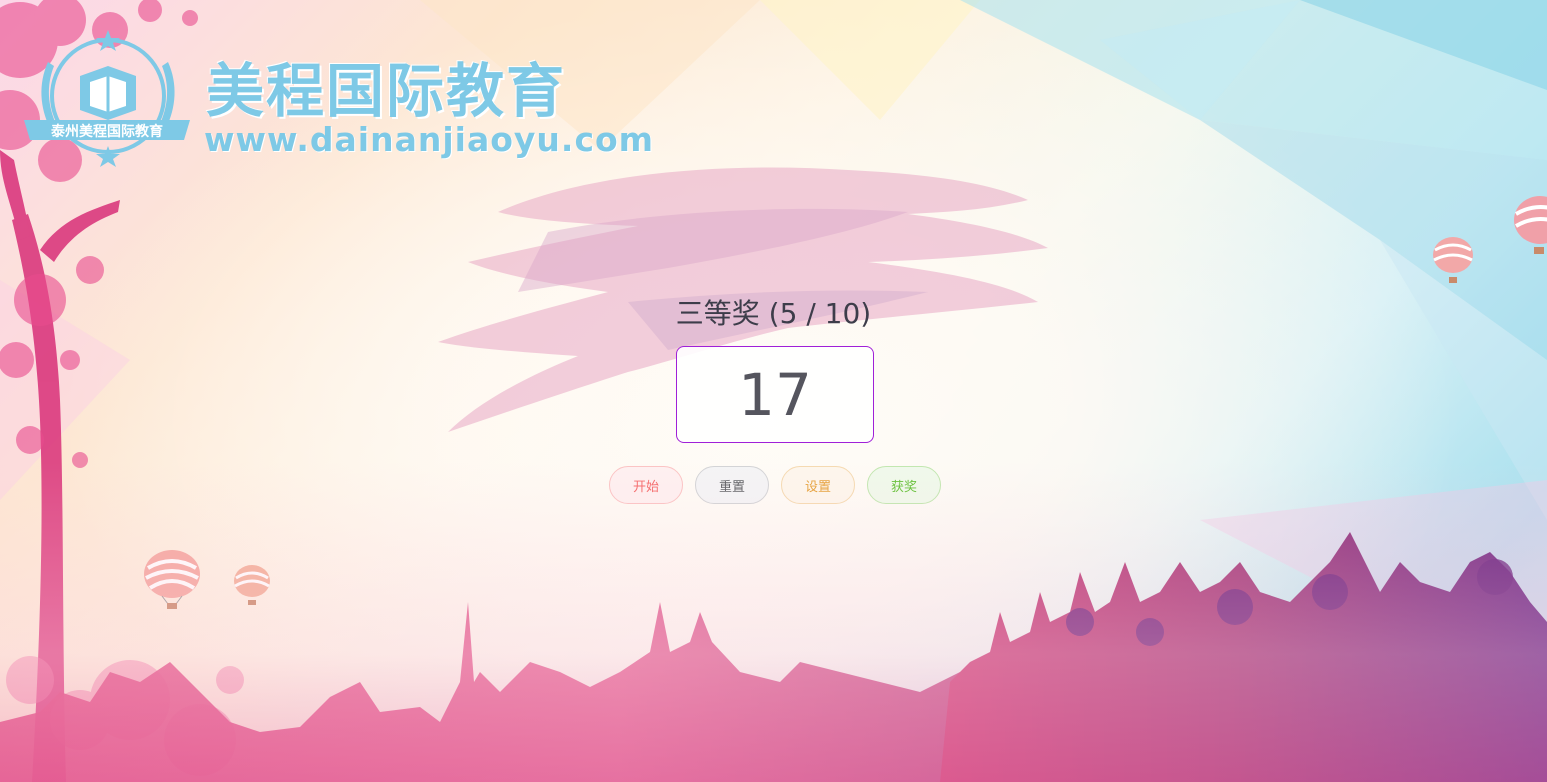 The image size is (1547, 782). I want to click on winners-button: 获奖, so click(904, 485).